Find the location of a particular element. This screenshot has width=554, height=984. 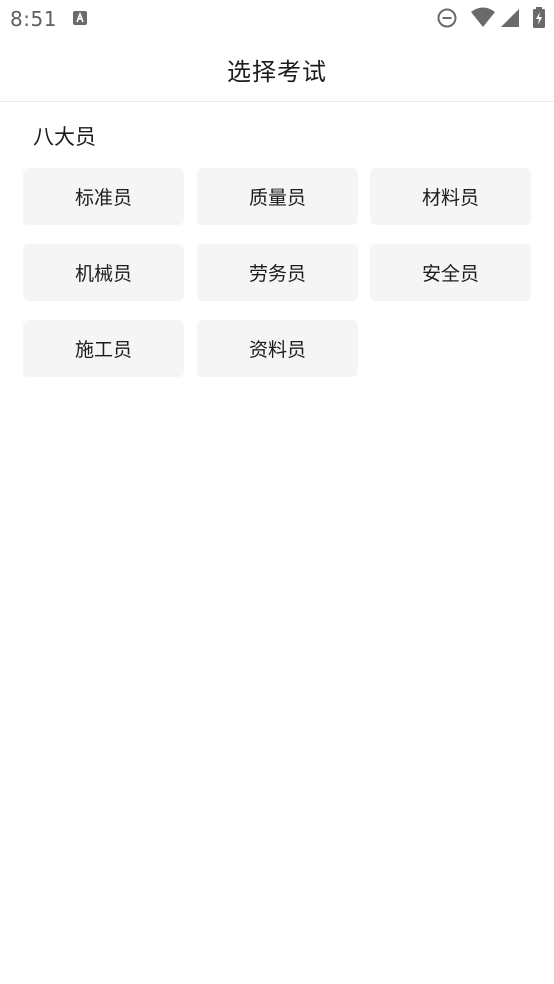

exam-tile-quality: 质量员 is located at coordinates (277, 196).